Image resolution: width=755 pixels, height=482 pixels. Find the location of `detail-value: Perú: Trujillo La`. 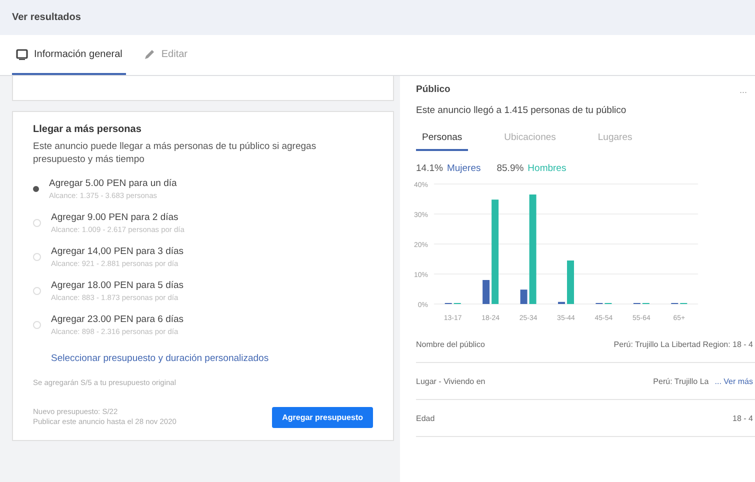

detail-value: Perú: Trujillo La is located at coordinates (681, 381).